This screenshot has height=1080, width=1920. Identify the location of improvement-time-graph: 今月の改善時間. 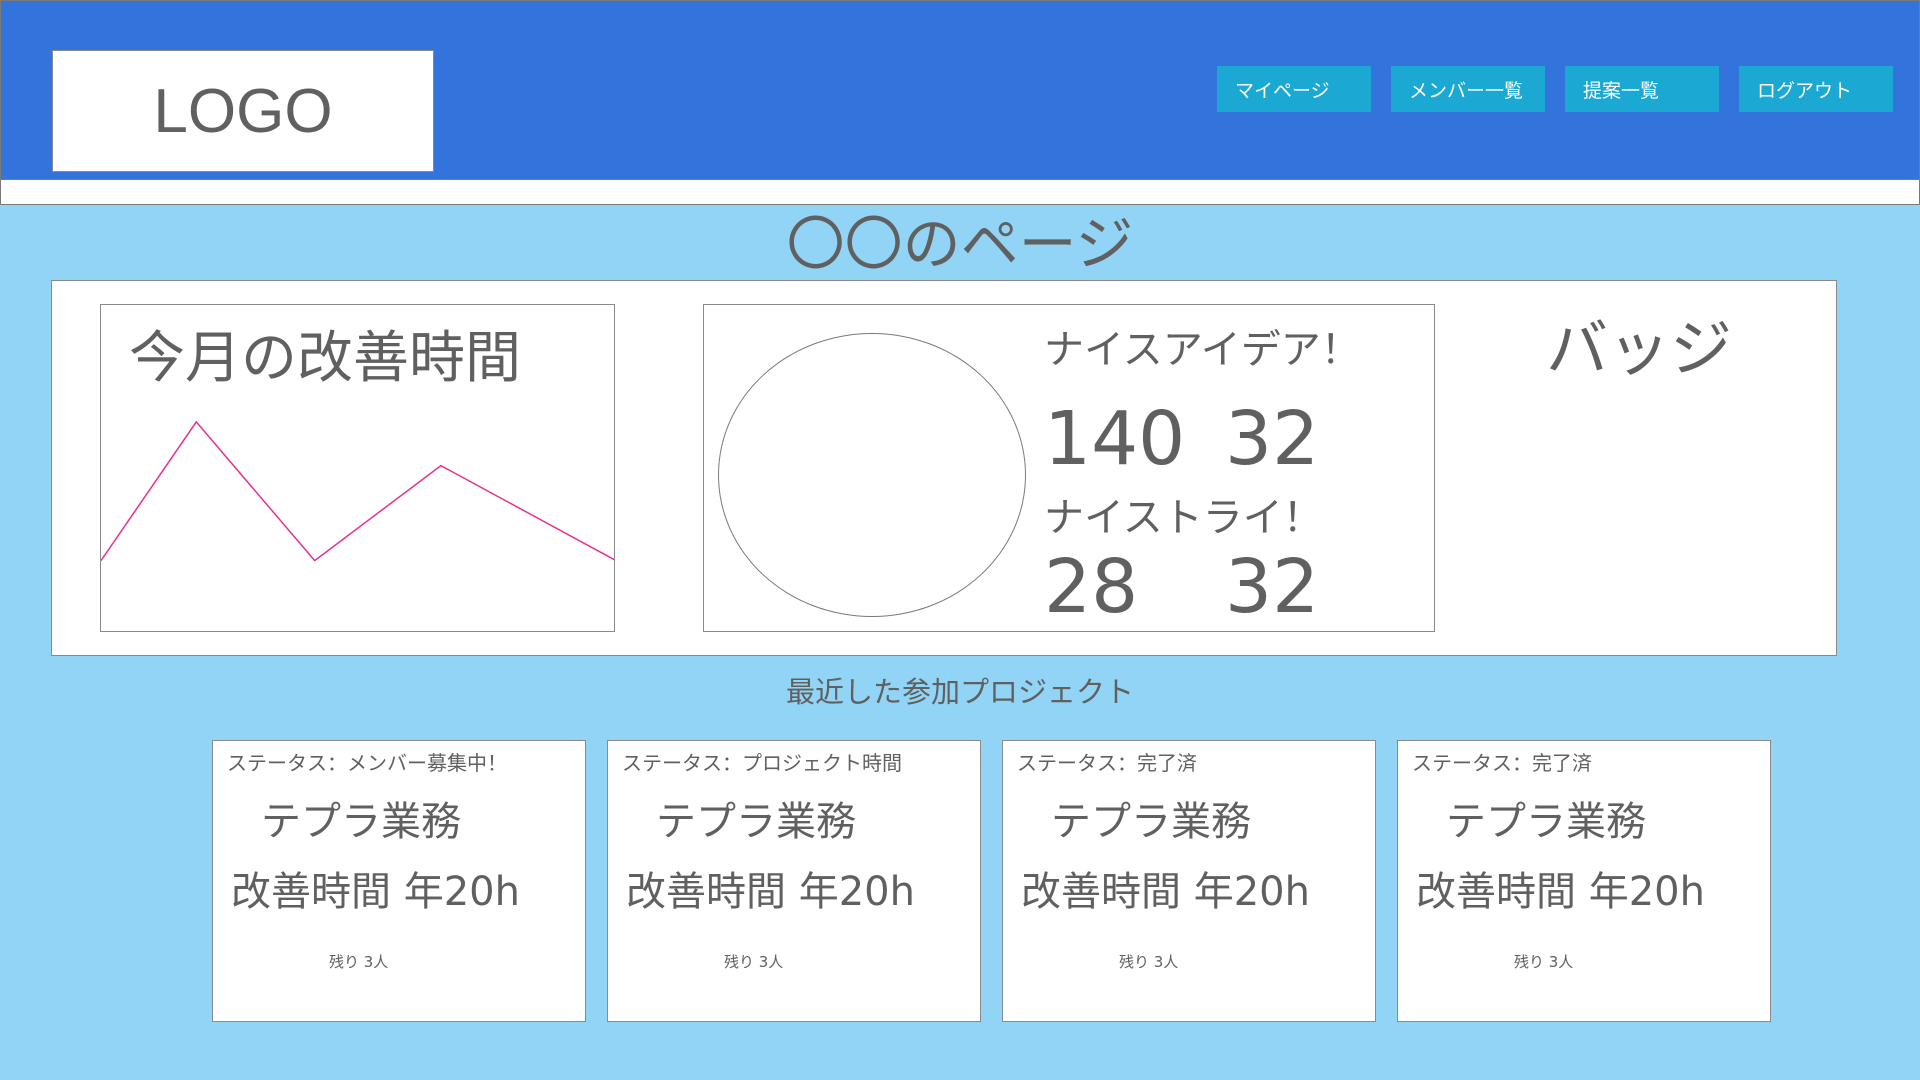
(357, 468).